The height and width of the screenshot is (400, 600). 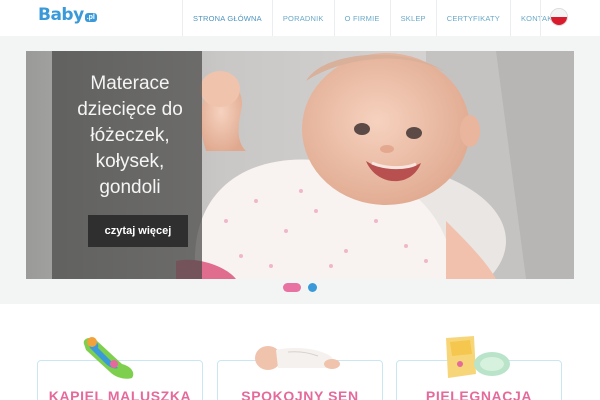 I want to click on logo-suffix: .pl, so click(x=90, y=17).